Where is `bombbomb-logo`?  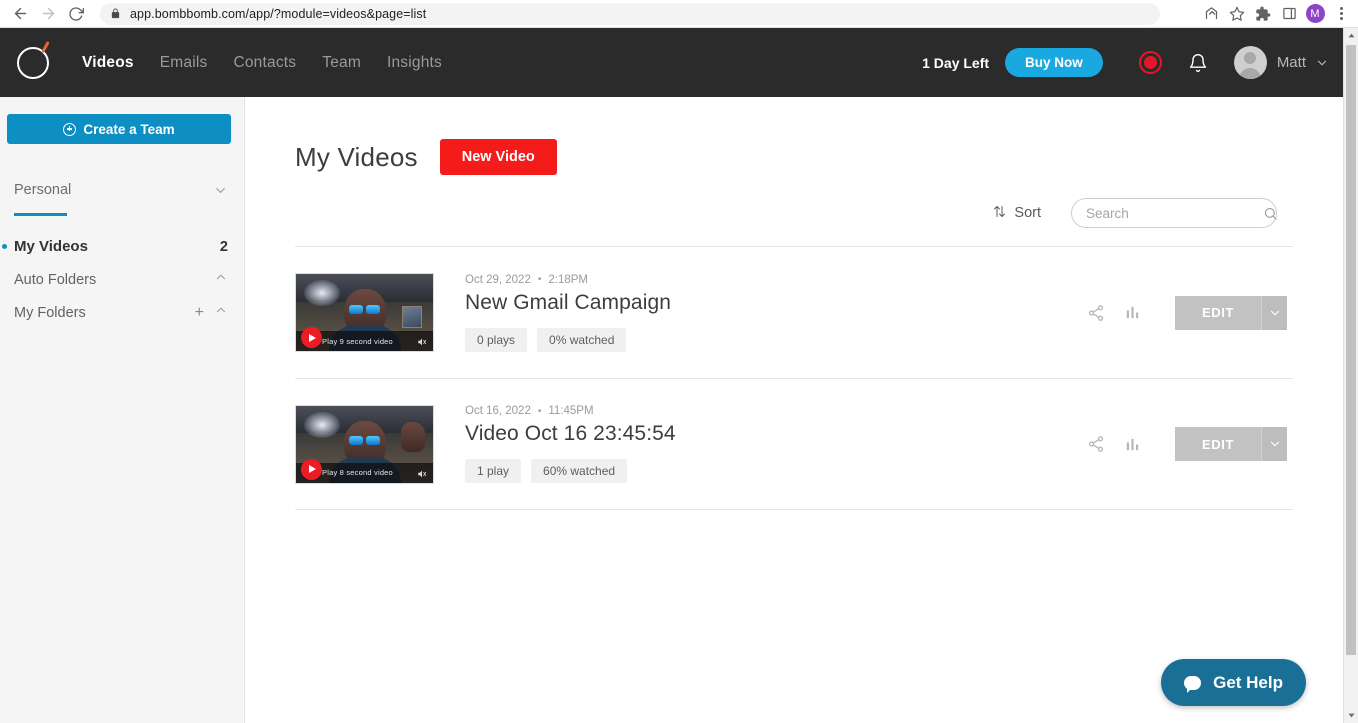 bombbomb-logo is located at coordinates (33, 59).